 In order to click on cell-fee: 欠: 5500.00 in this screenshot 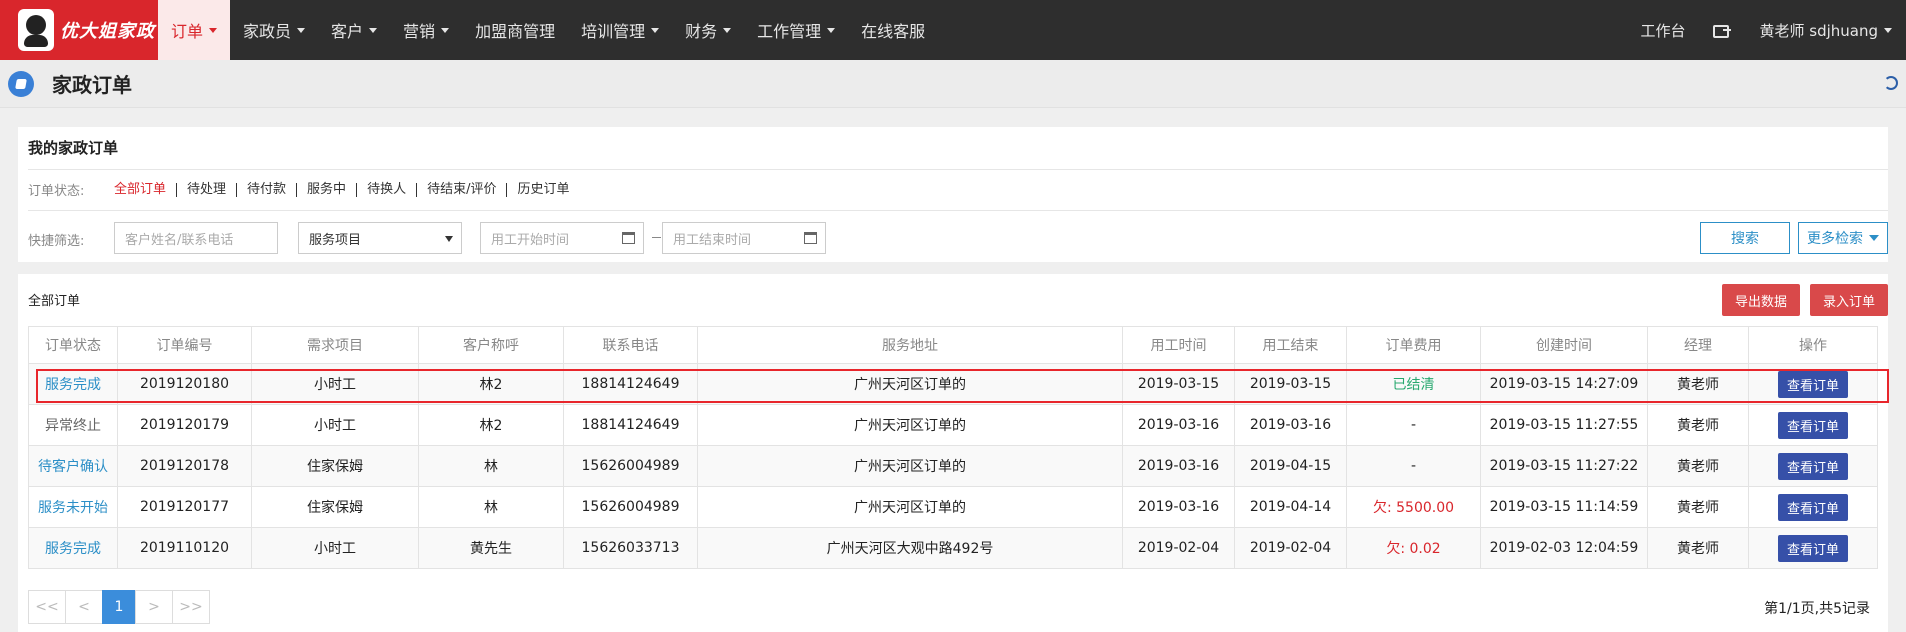, I will do `click(1413, 507)`.